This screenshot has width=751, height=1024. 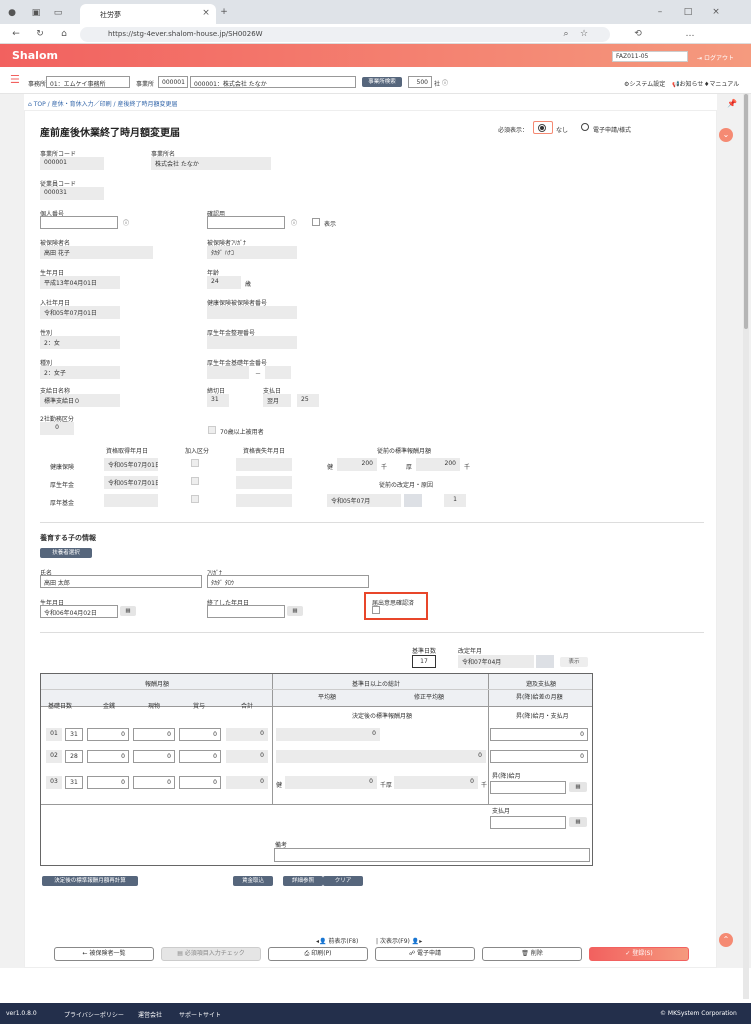 I want to click on up-input, so click(x=528, y=787).